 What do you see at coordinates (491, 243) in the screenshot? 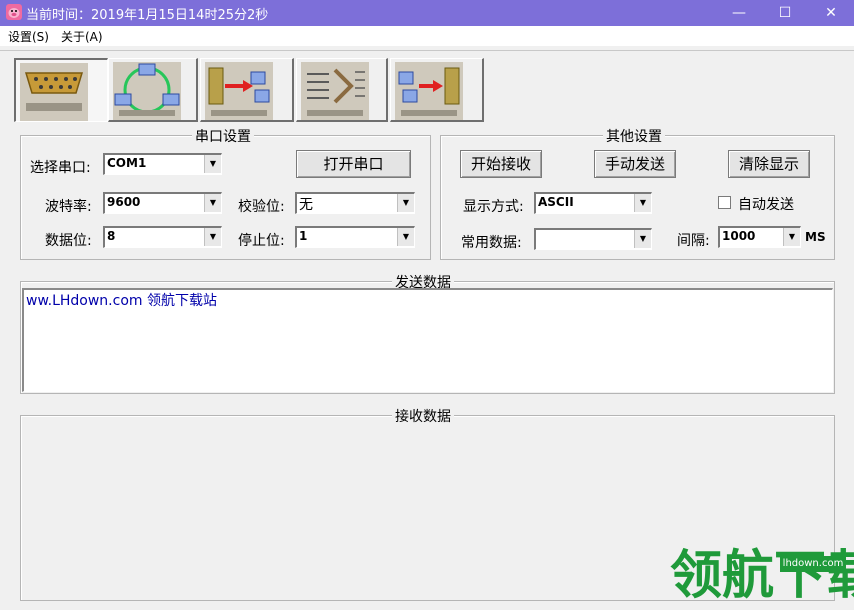
I see `common-data-label: 常用数据:` at bounding box center [491, 243].